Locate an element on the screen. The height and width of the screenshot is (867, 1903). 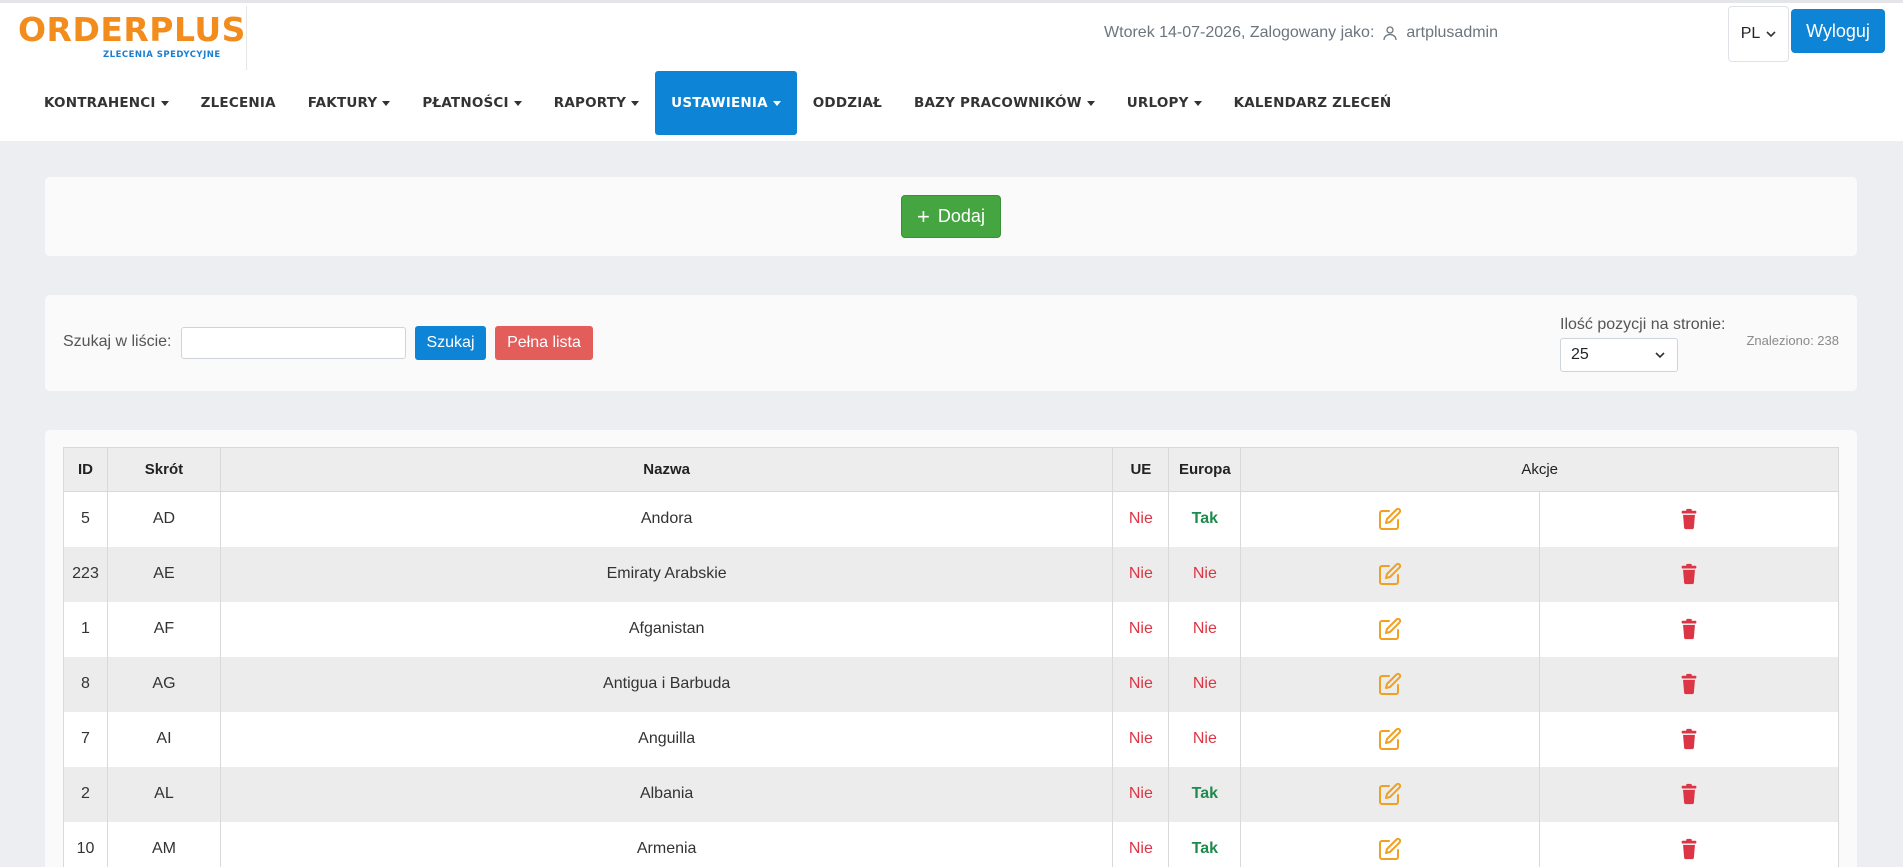
nav-item-3: PŁATNOŚCI is located at coordinates (471, 103).